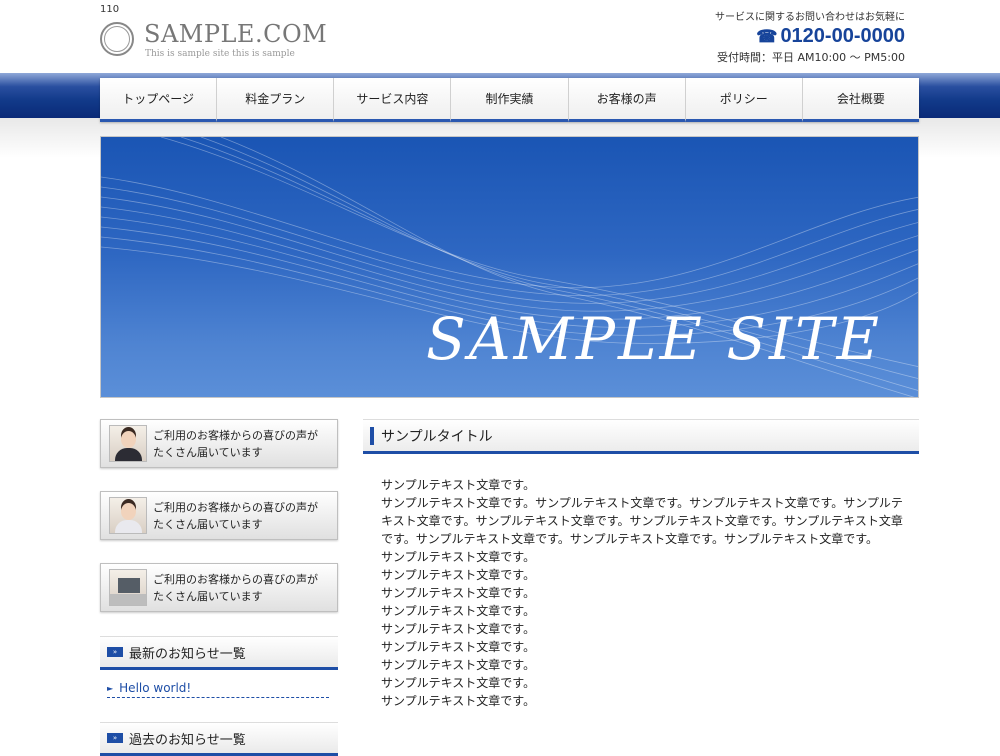 The height and width of the screenshot is (756, 1000). I want to click on nav-item-company: 会社概要, so click(860, 100).